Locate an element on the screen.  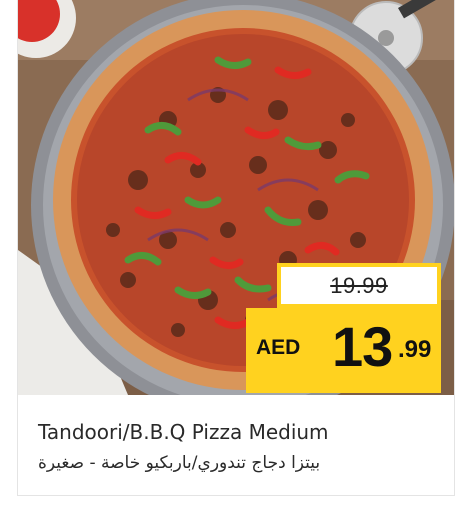
price-integer: 13 is located at coordinates (362, 346).